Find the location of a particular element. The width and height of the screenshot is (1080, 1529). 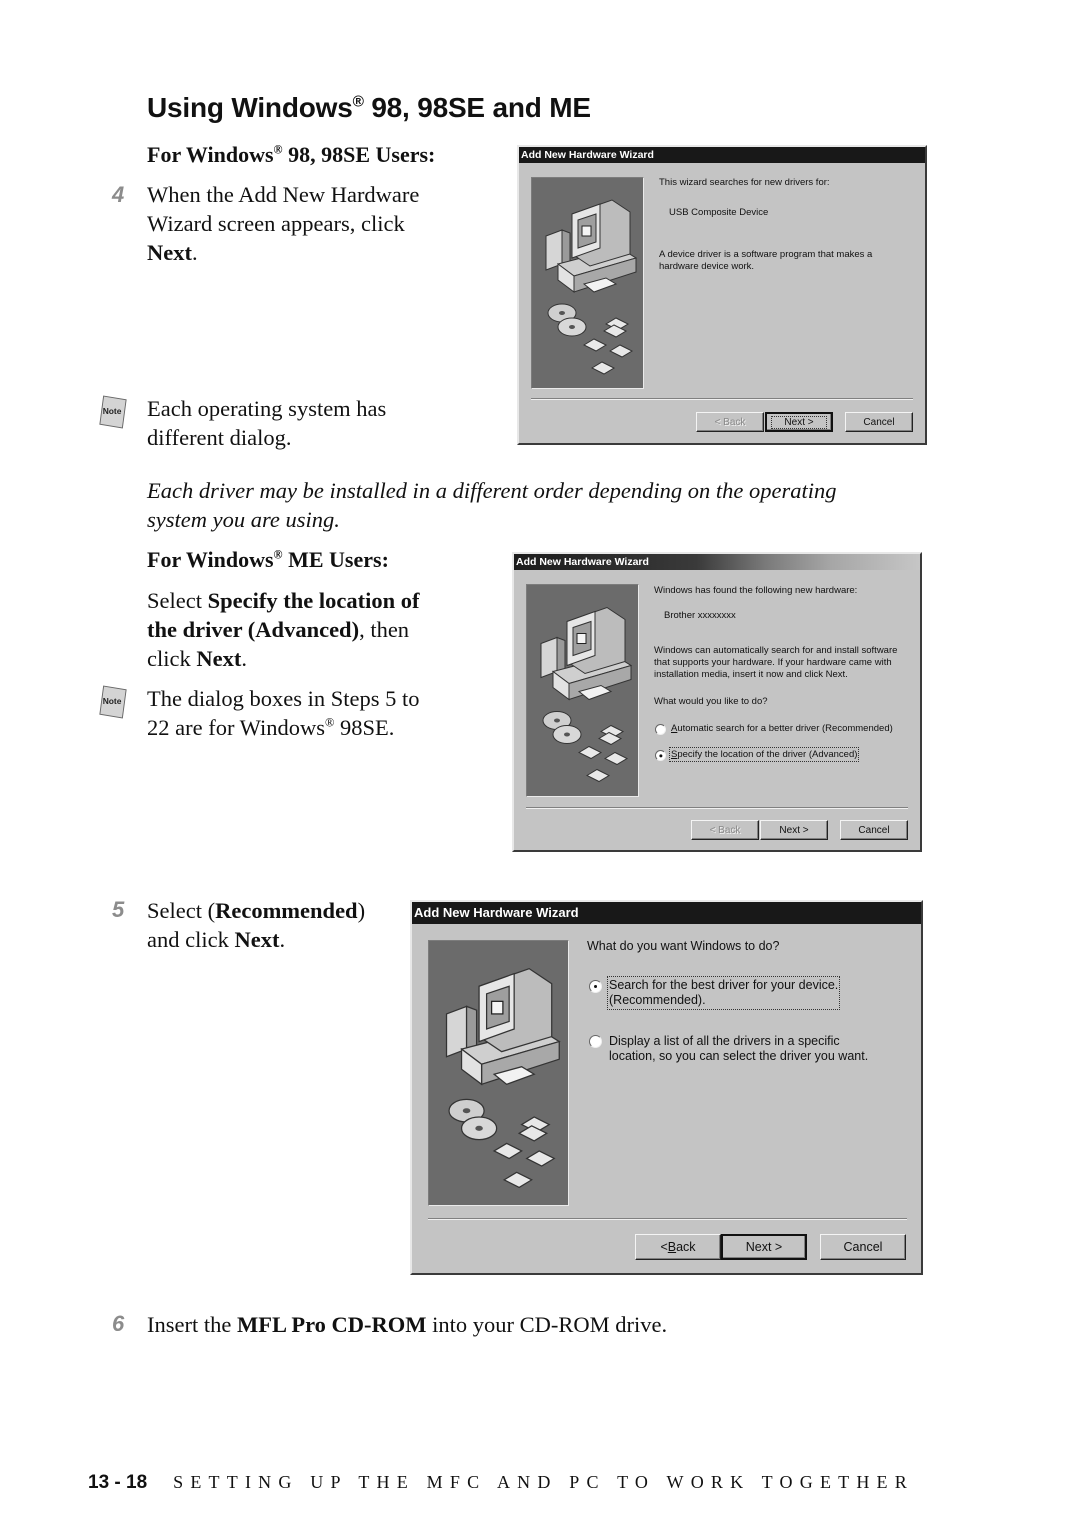

page-heading: Using Windows® 98, 98SE and ME is located at coordinates (369, 107).